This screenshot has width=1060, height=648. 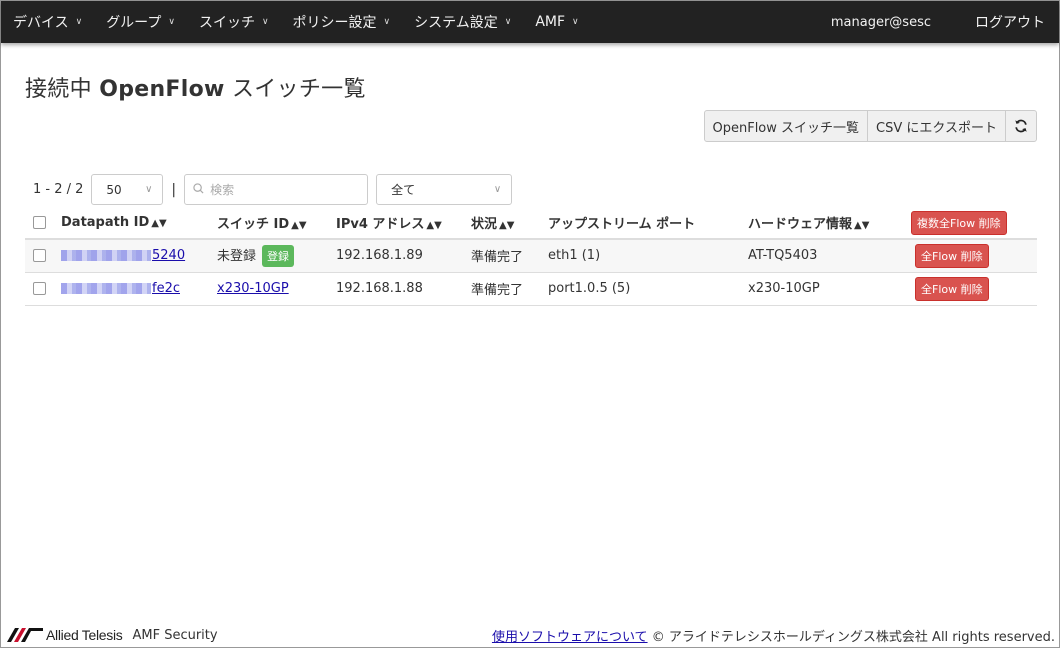 I want to click on nav-amf: AMF ∨, so click(x=556, y=22).